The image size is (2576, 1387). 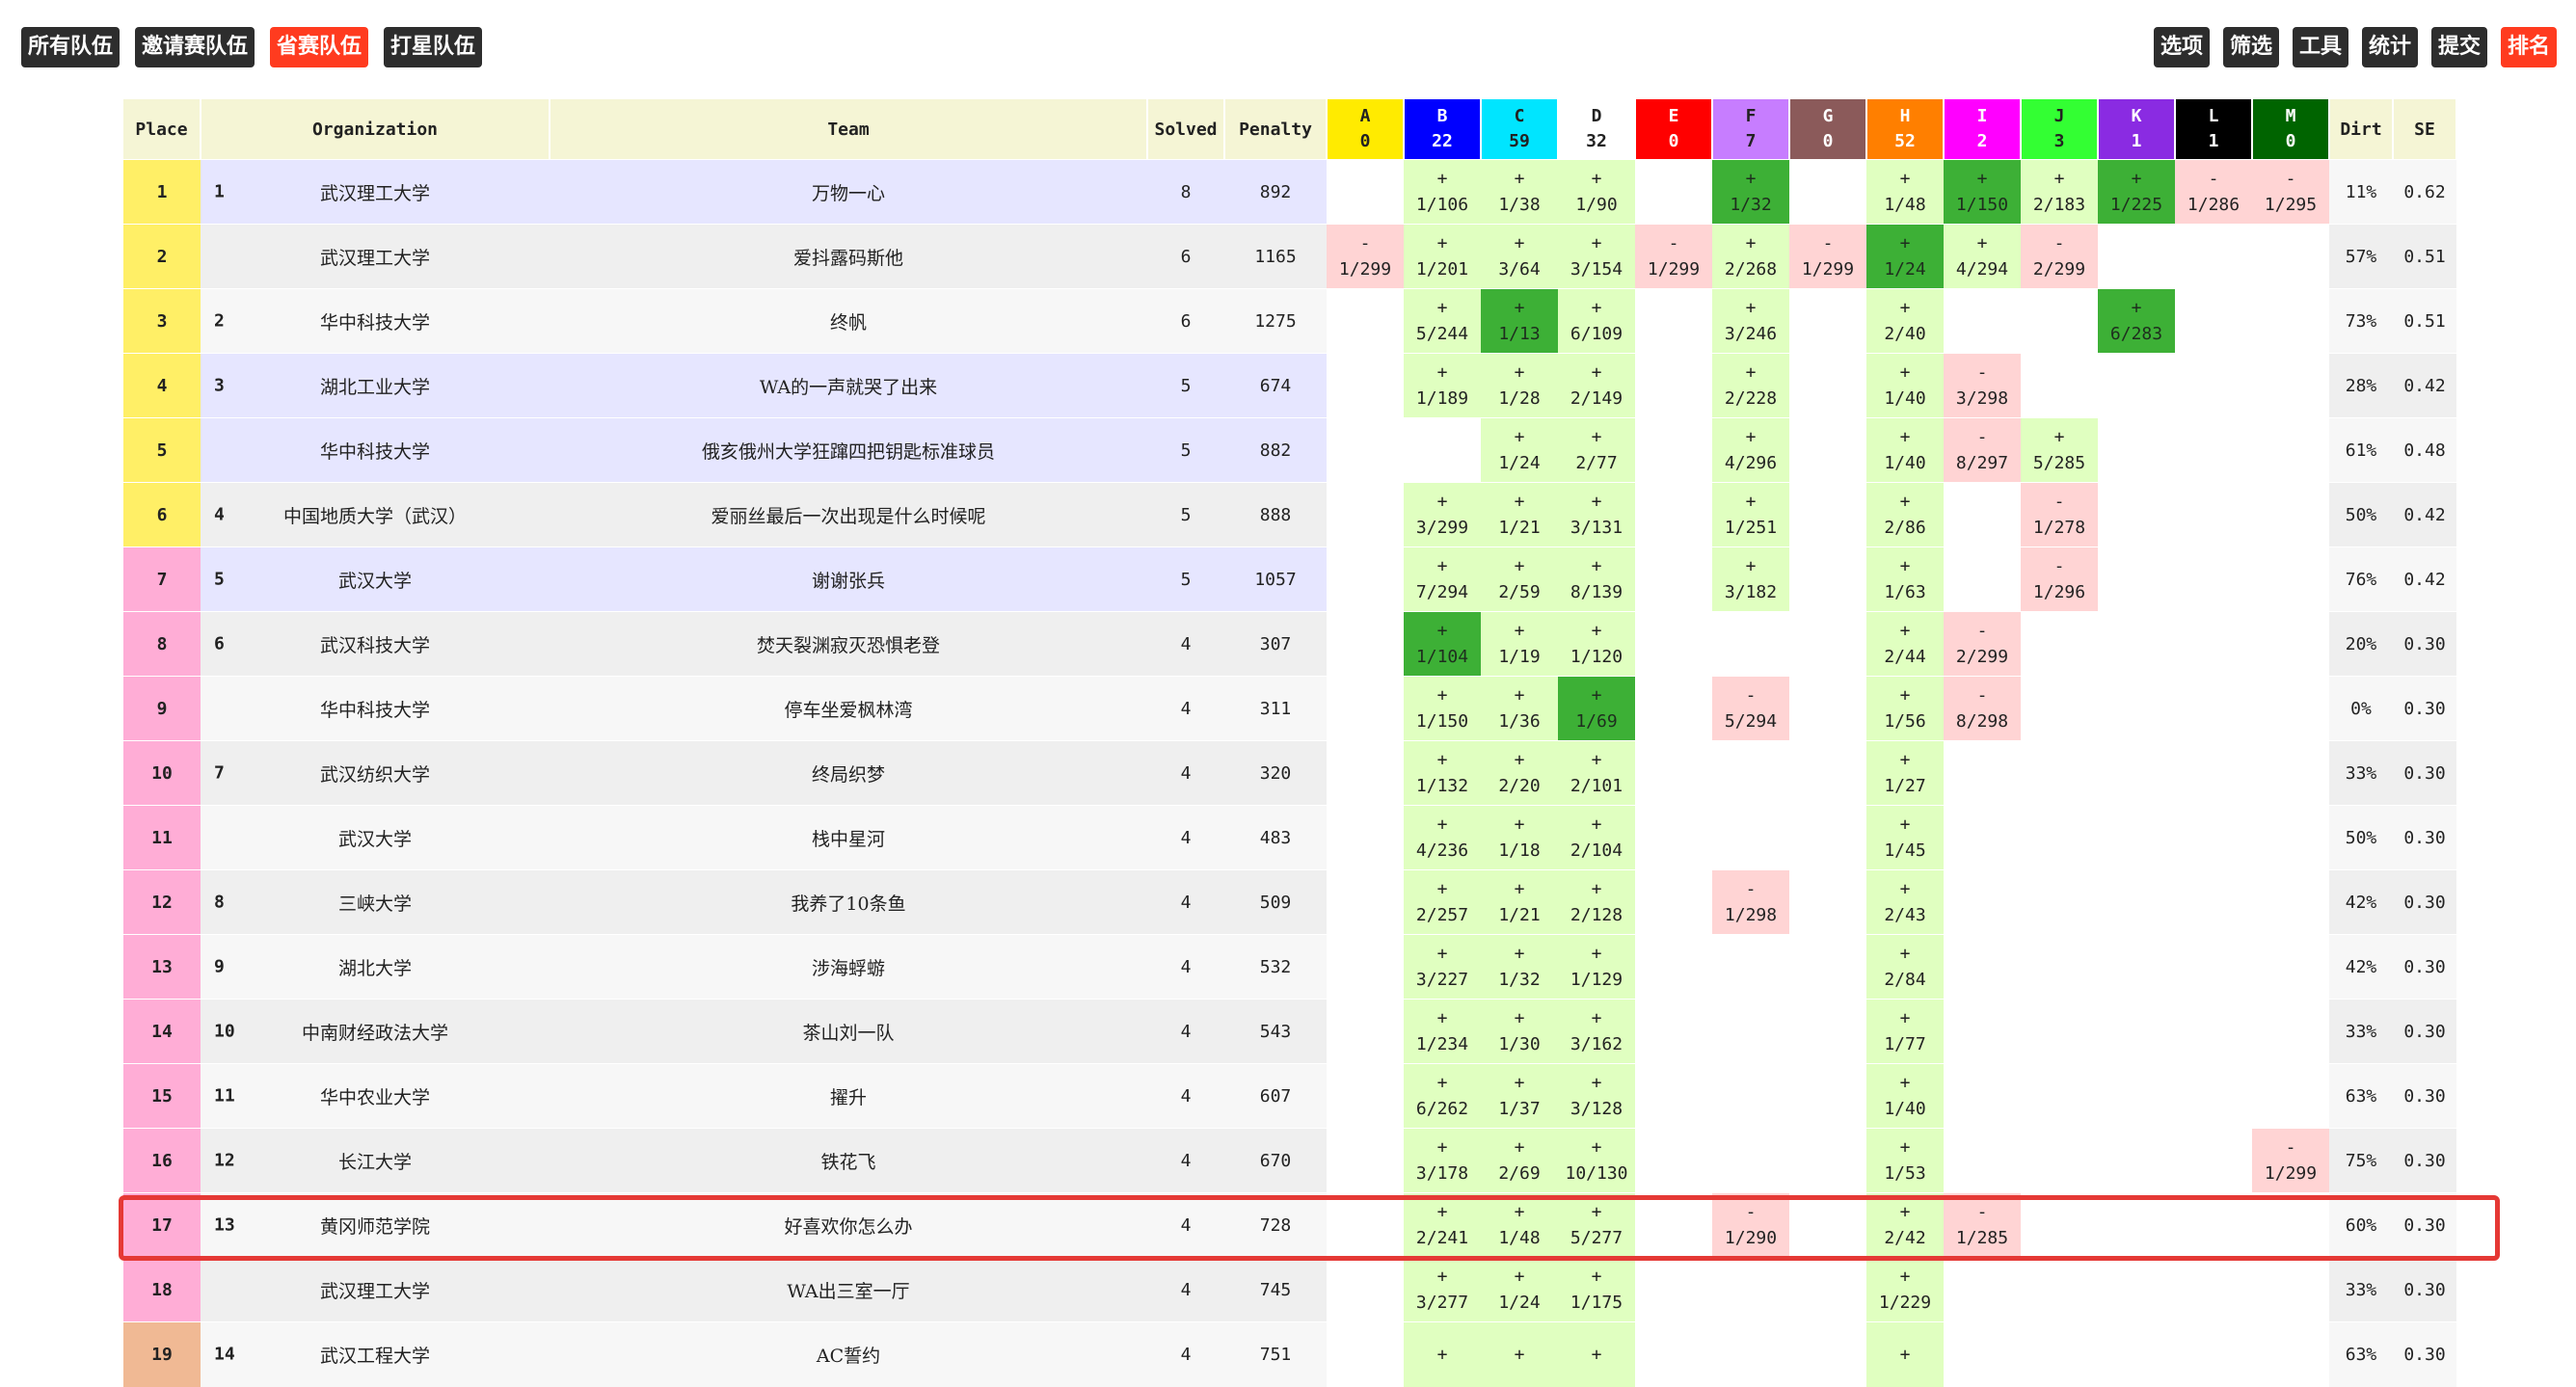 I want to click on problem-cell-d: +3/154, so click(x=1597, y=256).